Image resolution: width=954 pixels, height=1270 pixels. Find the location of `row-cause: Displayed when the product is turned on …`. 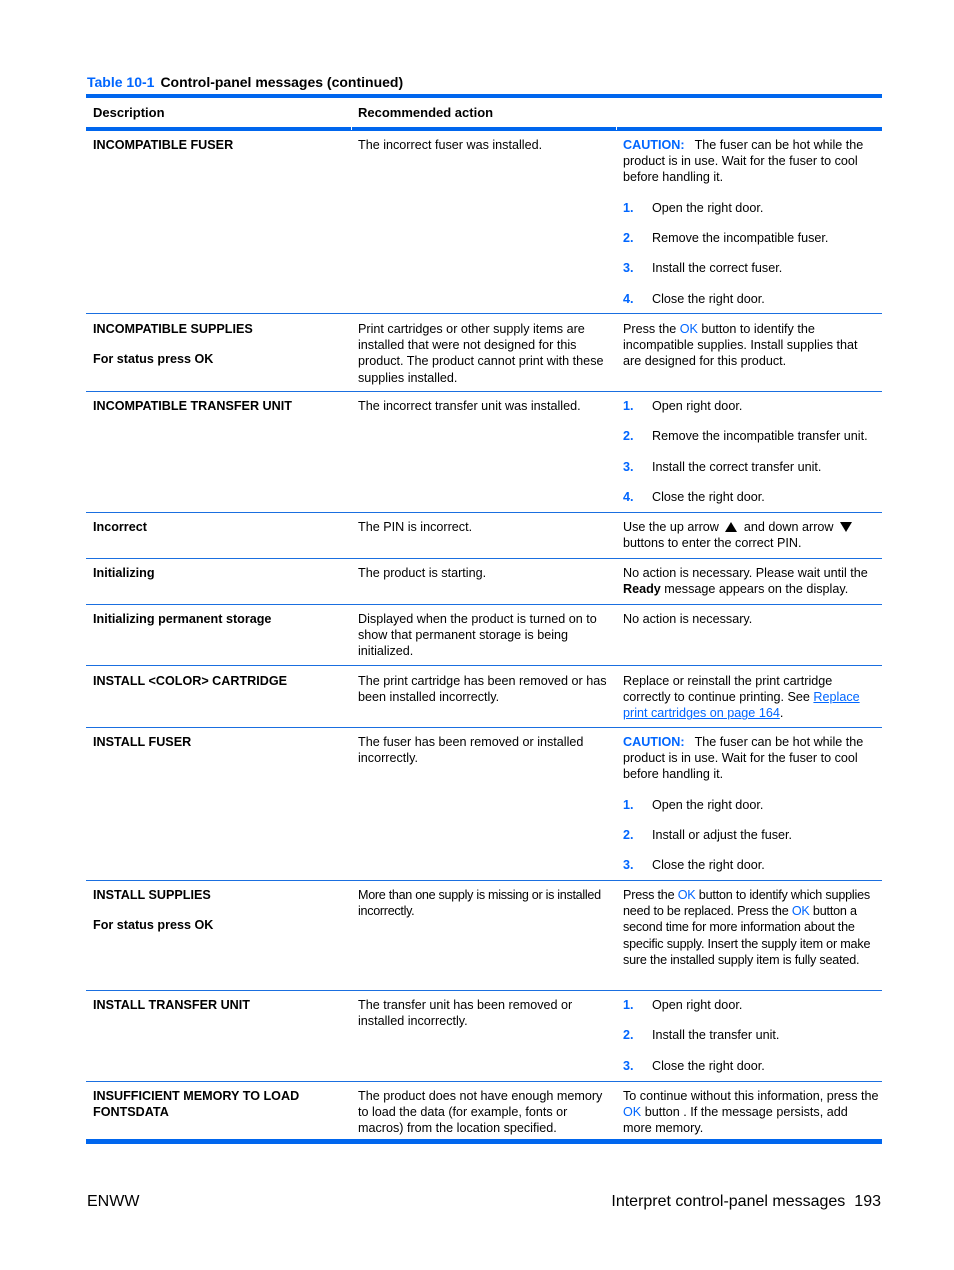

row-cause: Displayed when the product is turned on … is located at coordinates (477, 635).